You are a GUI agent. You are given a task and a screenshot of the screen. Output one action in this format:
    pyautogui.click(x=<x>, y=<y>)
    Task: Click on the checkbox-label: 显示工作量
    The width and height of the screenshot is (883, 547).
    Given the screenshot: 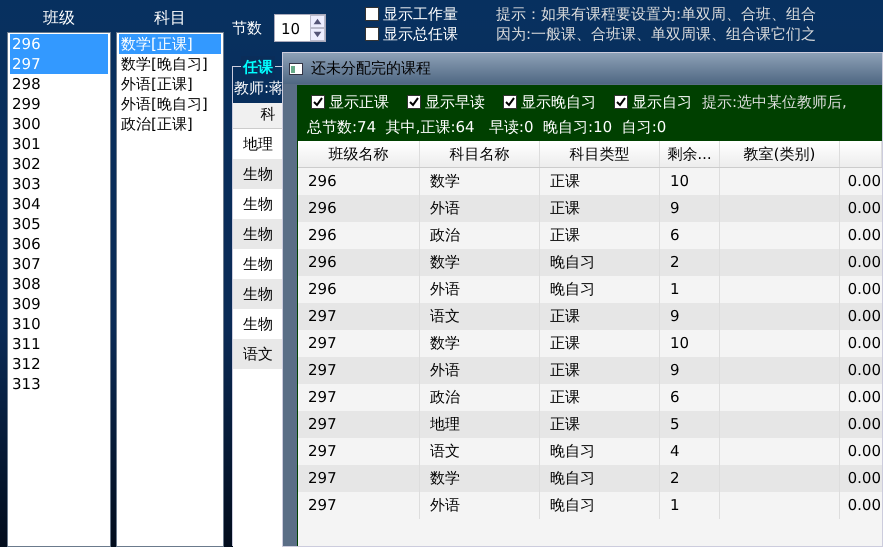 What is the action you would take?
    pyautogui.click(x=420, y=14)
    